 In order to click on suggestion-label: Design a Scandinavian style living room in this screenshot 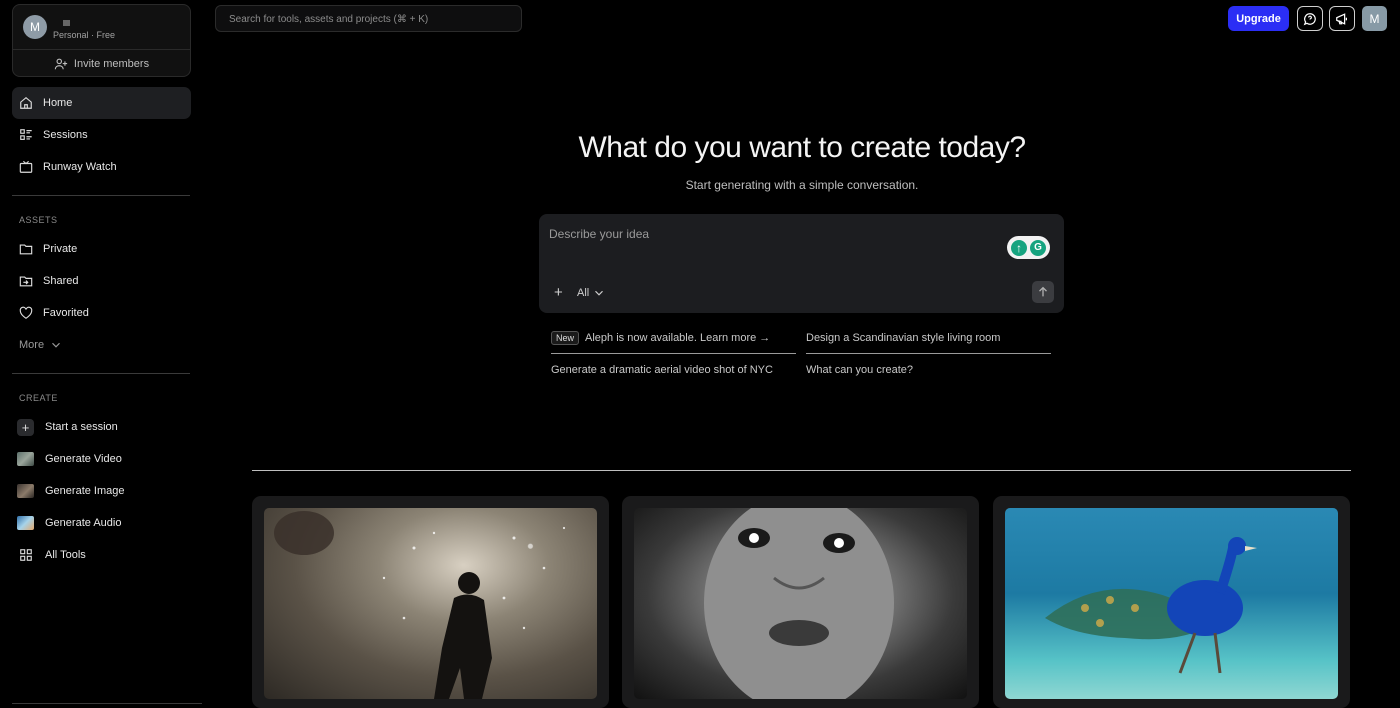, I will do `click(903, 338)`.